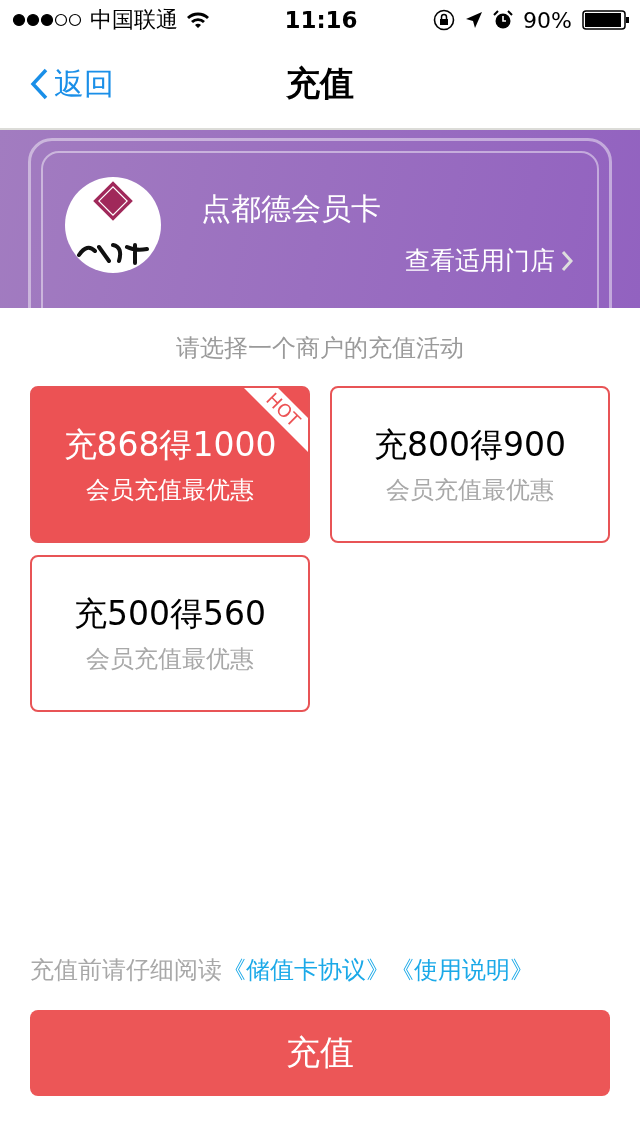 The image size is (640, 1136). Describe the element at coordinates (320, 348) in the screenshot. I see `select-prompt: 请选择一个商户的充值活动` at that location.